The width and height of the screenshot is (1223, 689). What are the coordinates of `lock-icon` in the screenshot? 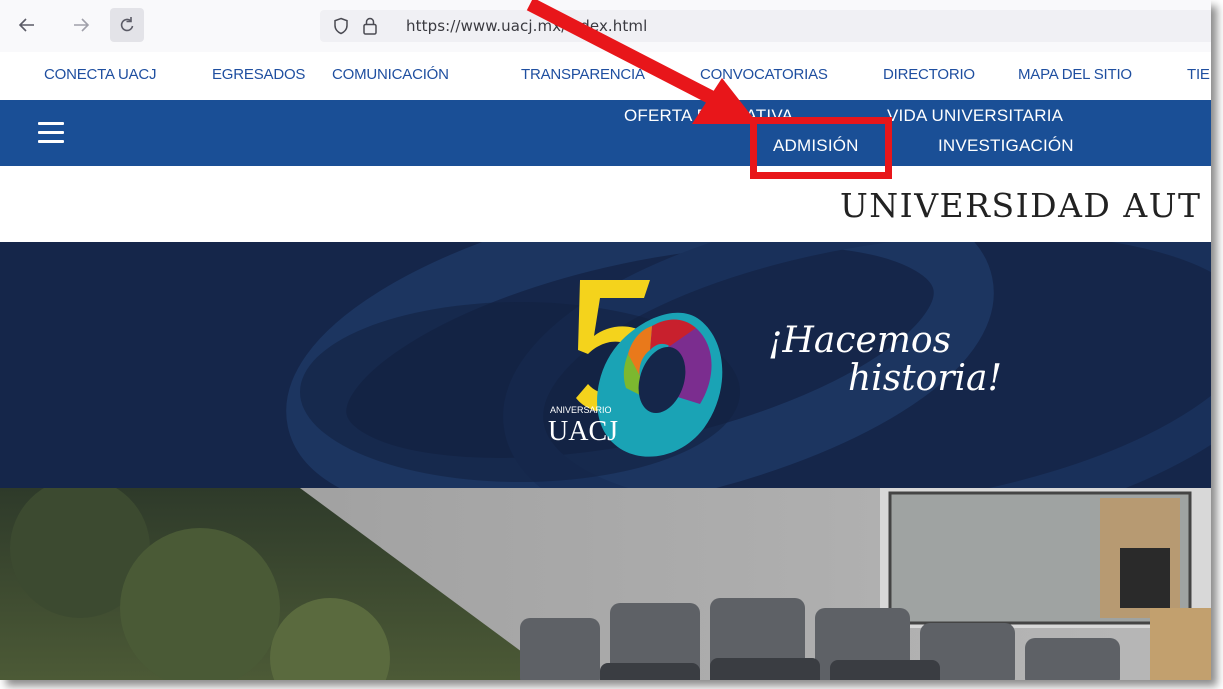 It's located at (370, 26).